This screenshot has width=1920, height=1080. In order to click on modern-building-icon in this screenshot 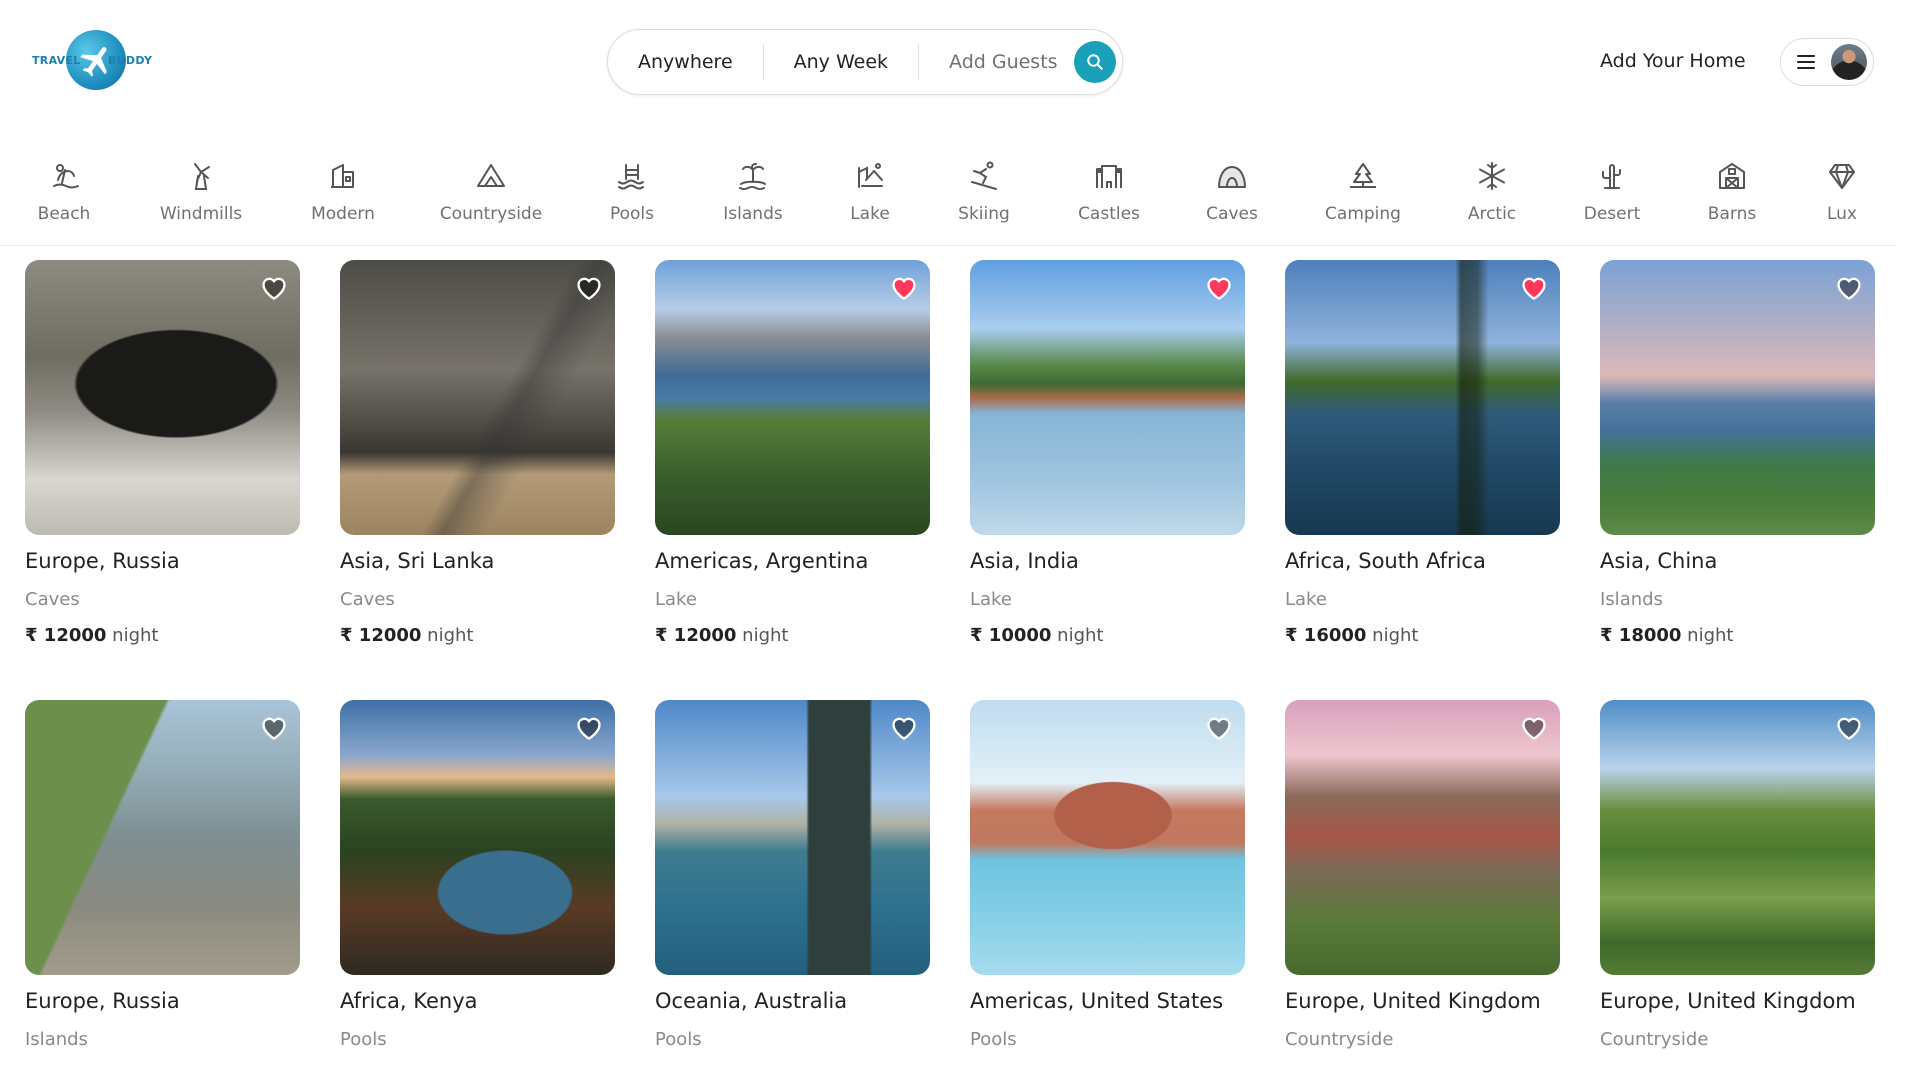, I will do `click(342, 176)`.